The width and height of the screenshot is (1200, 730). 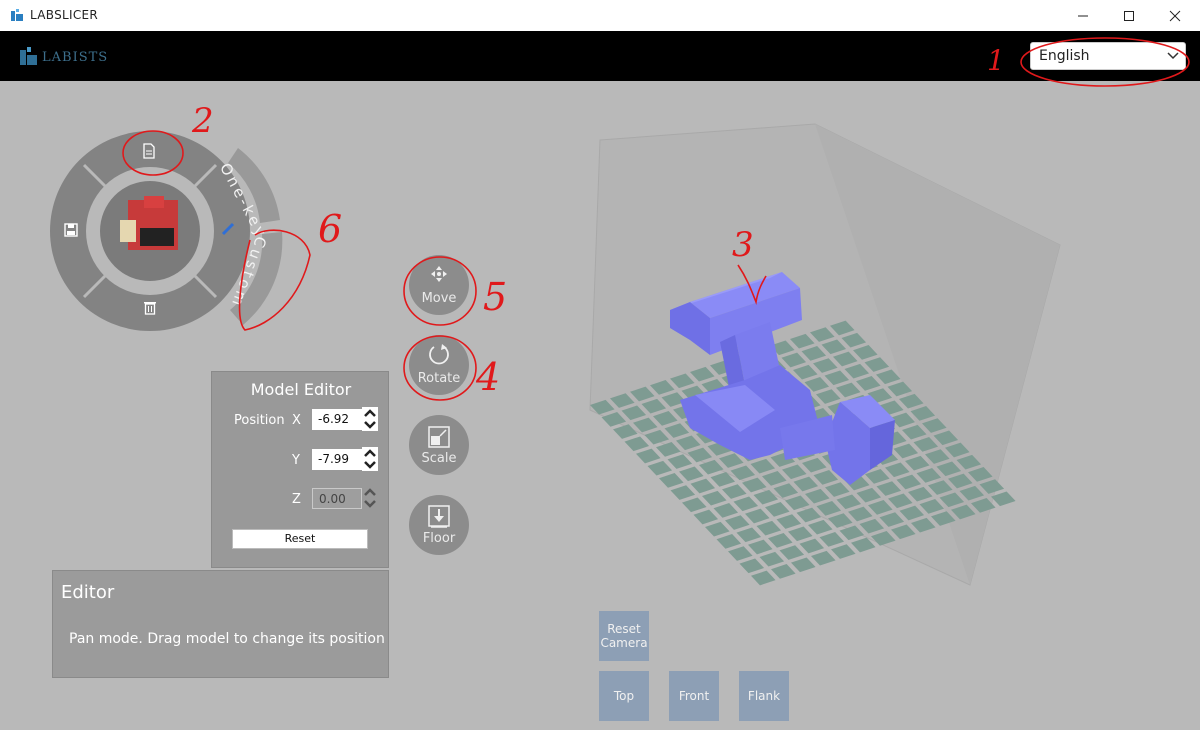 I want to click on annotation-2: 2, so click(x=202, y=121).